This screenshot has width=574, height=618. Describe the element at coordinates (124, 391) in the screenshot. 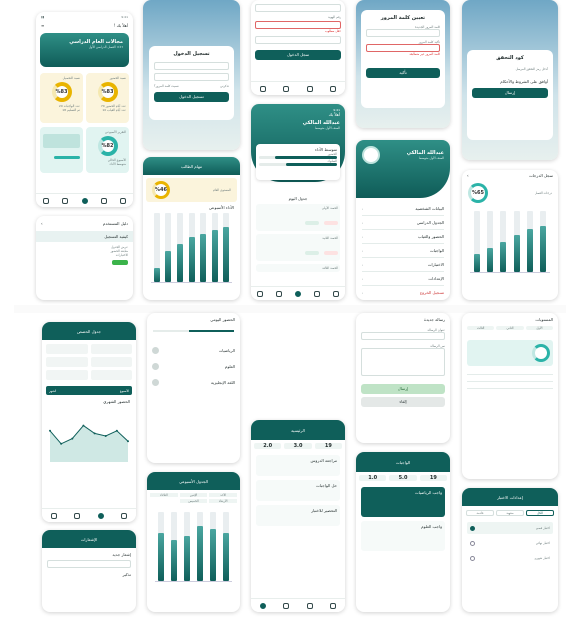

I see `tab-week: الأسبوع` at that location.